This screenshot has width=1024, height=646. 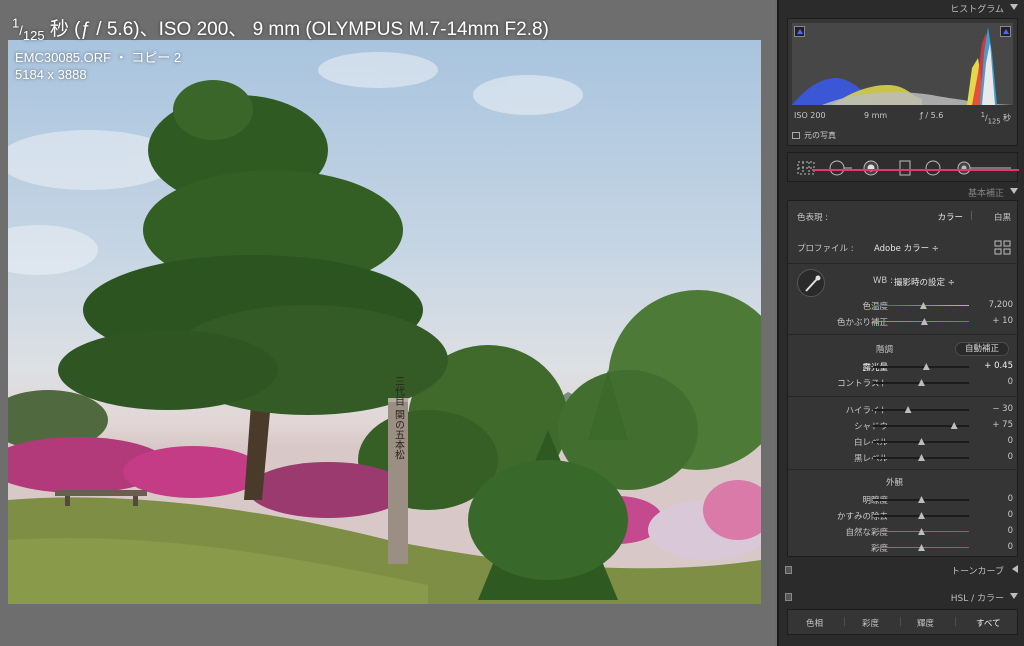 I want to click on profile-dropdown: Adobe カラー ÷, so click(x=906, y=248).